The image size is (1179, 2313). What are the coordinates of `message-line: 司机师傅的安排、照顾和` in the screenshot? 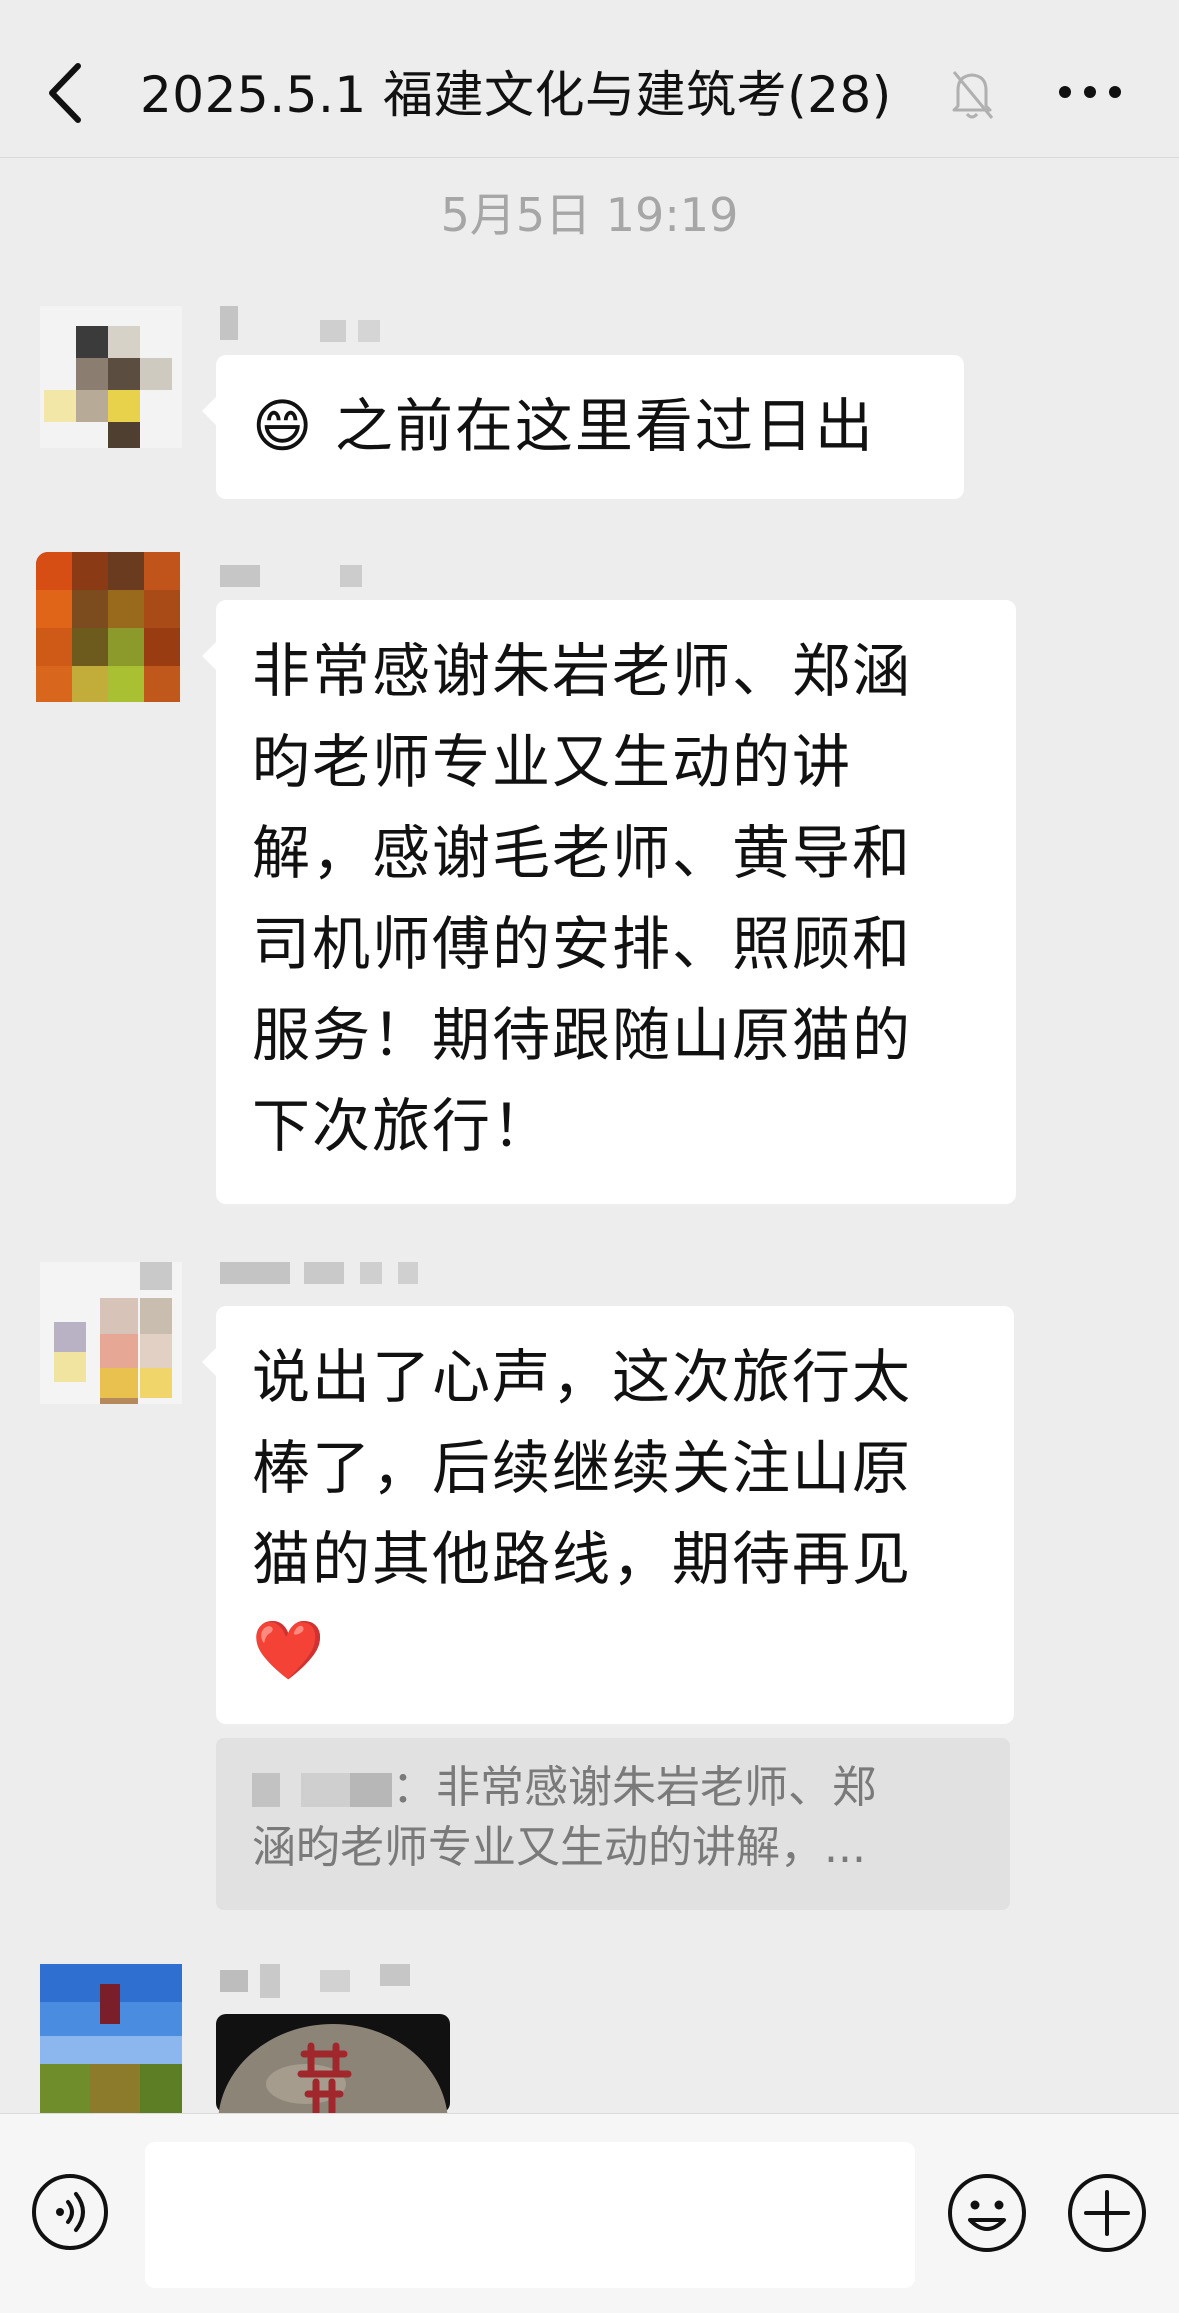 It's located at (582, 944).